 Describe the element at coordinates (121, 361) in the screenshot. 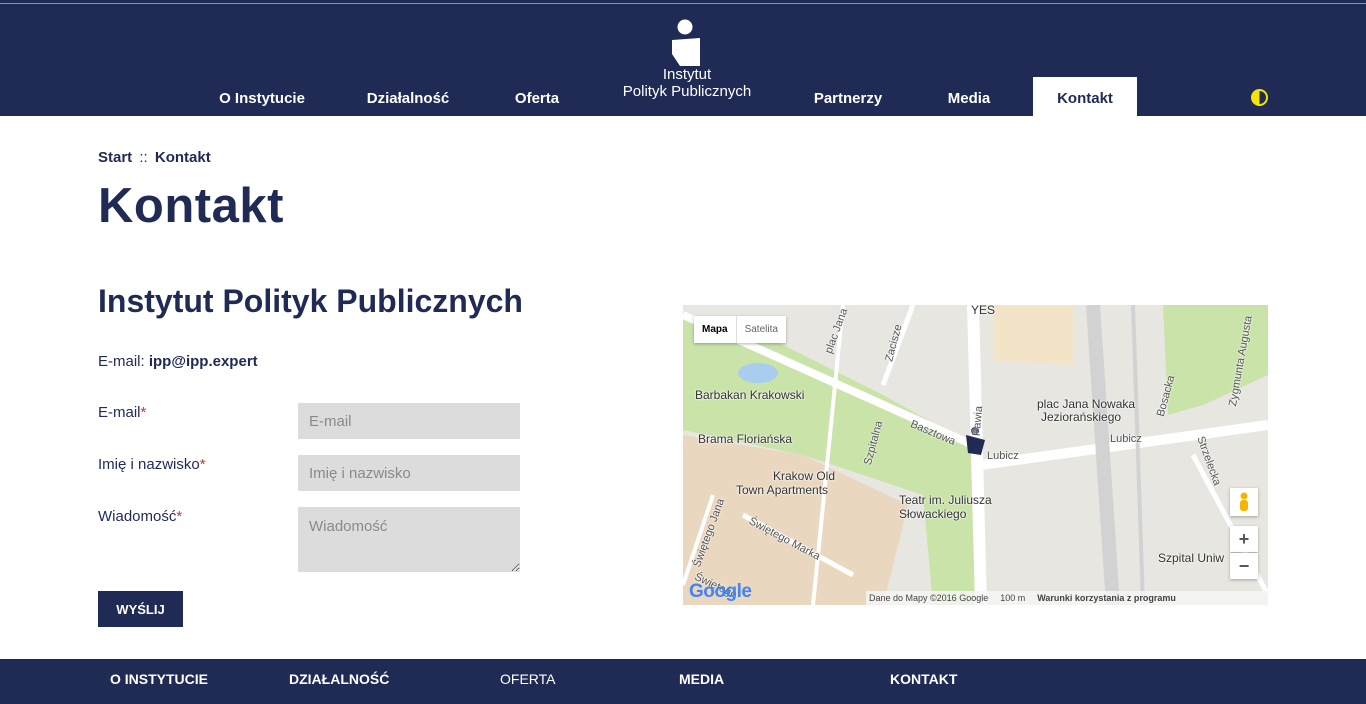

I see `contact-email-label: E-mail:` at that location.